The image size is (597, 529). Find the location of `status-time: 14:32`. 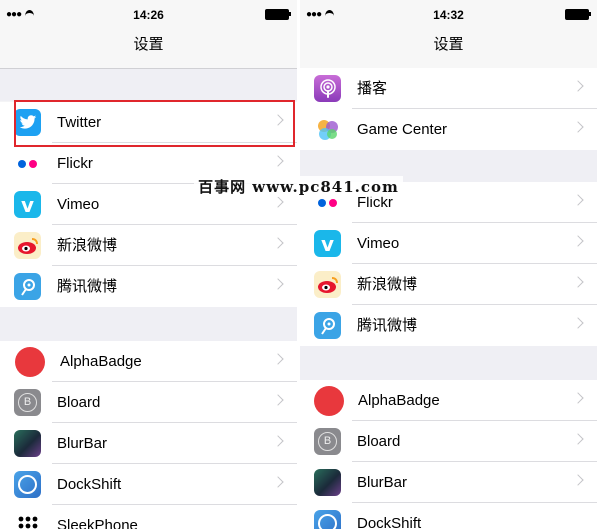

status-time: 14:32 is located at coordinates (448, 15).